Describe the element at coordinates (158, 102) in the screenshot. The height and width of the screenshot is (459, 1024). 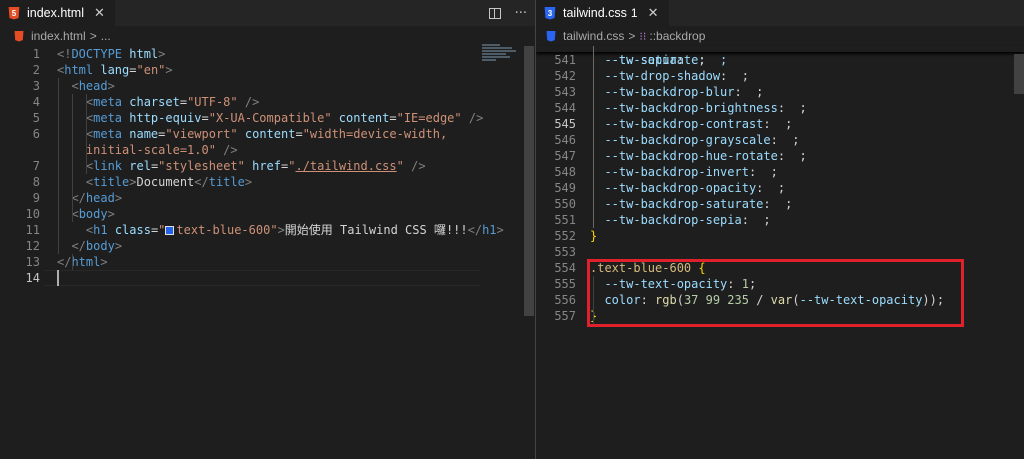
I see `code-text: <meta charset="UTF-8" />` at that location.